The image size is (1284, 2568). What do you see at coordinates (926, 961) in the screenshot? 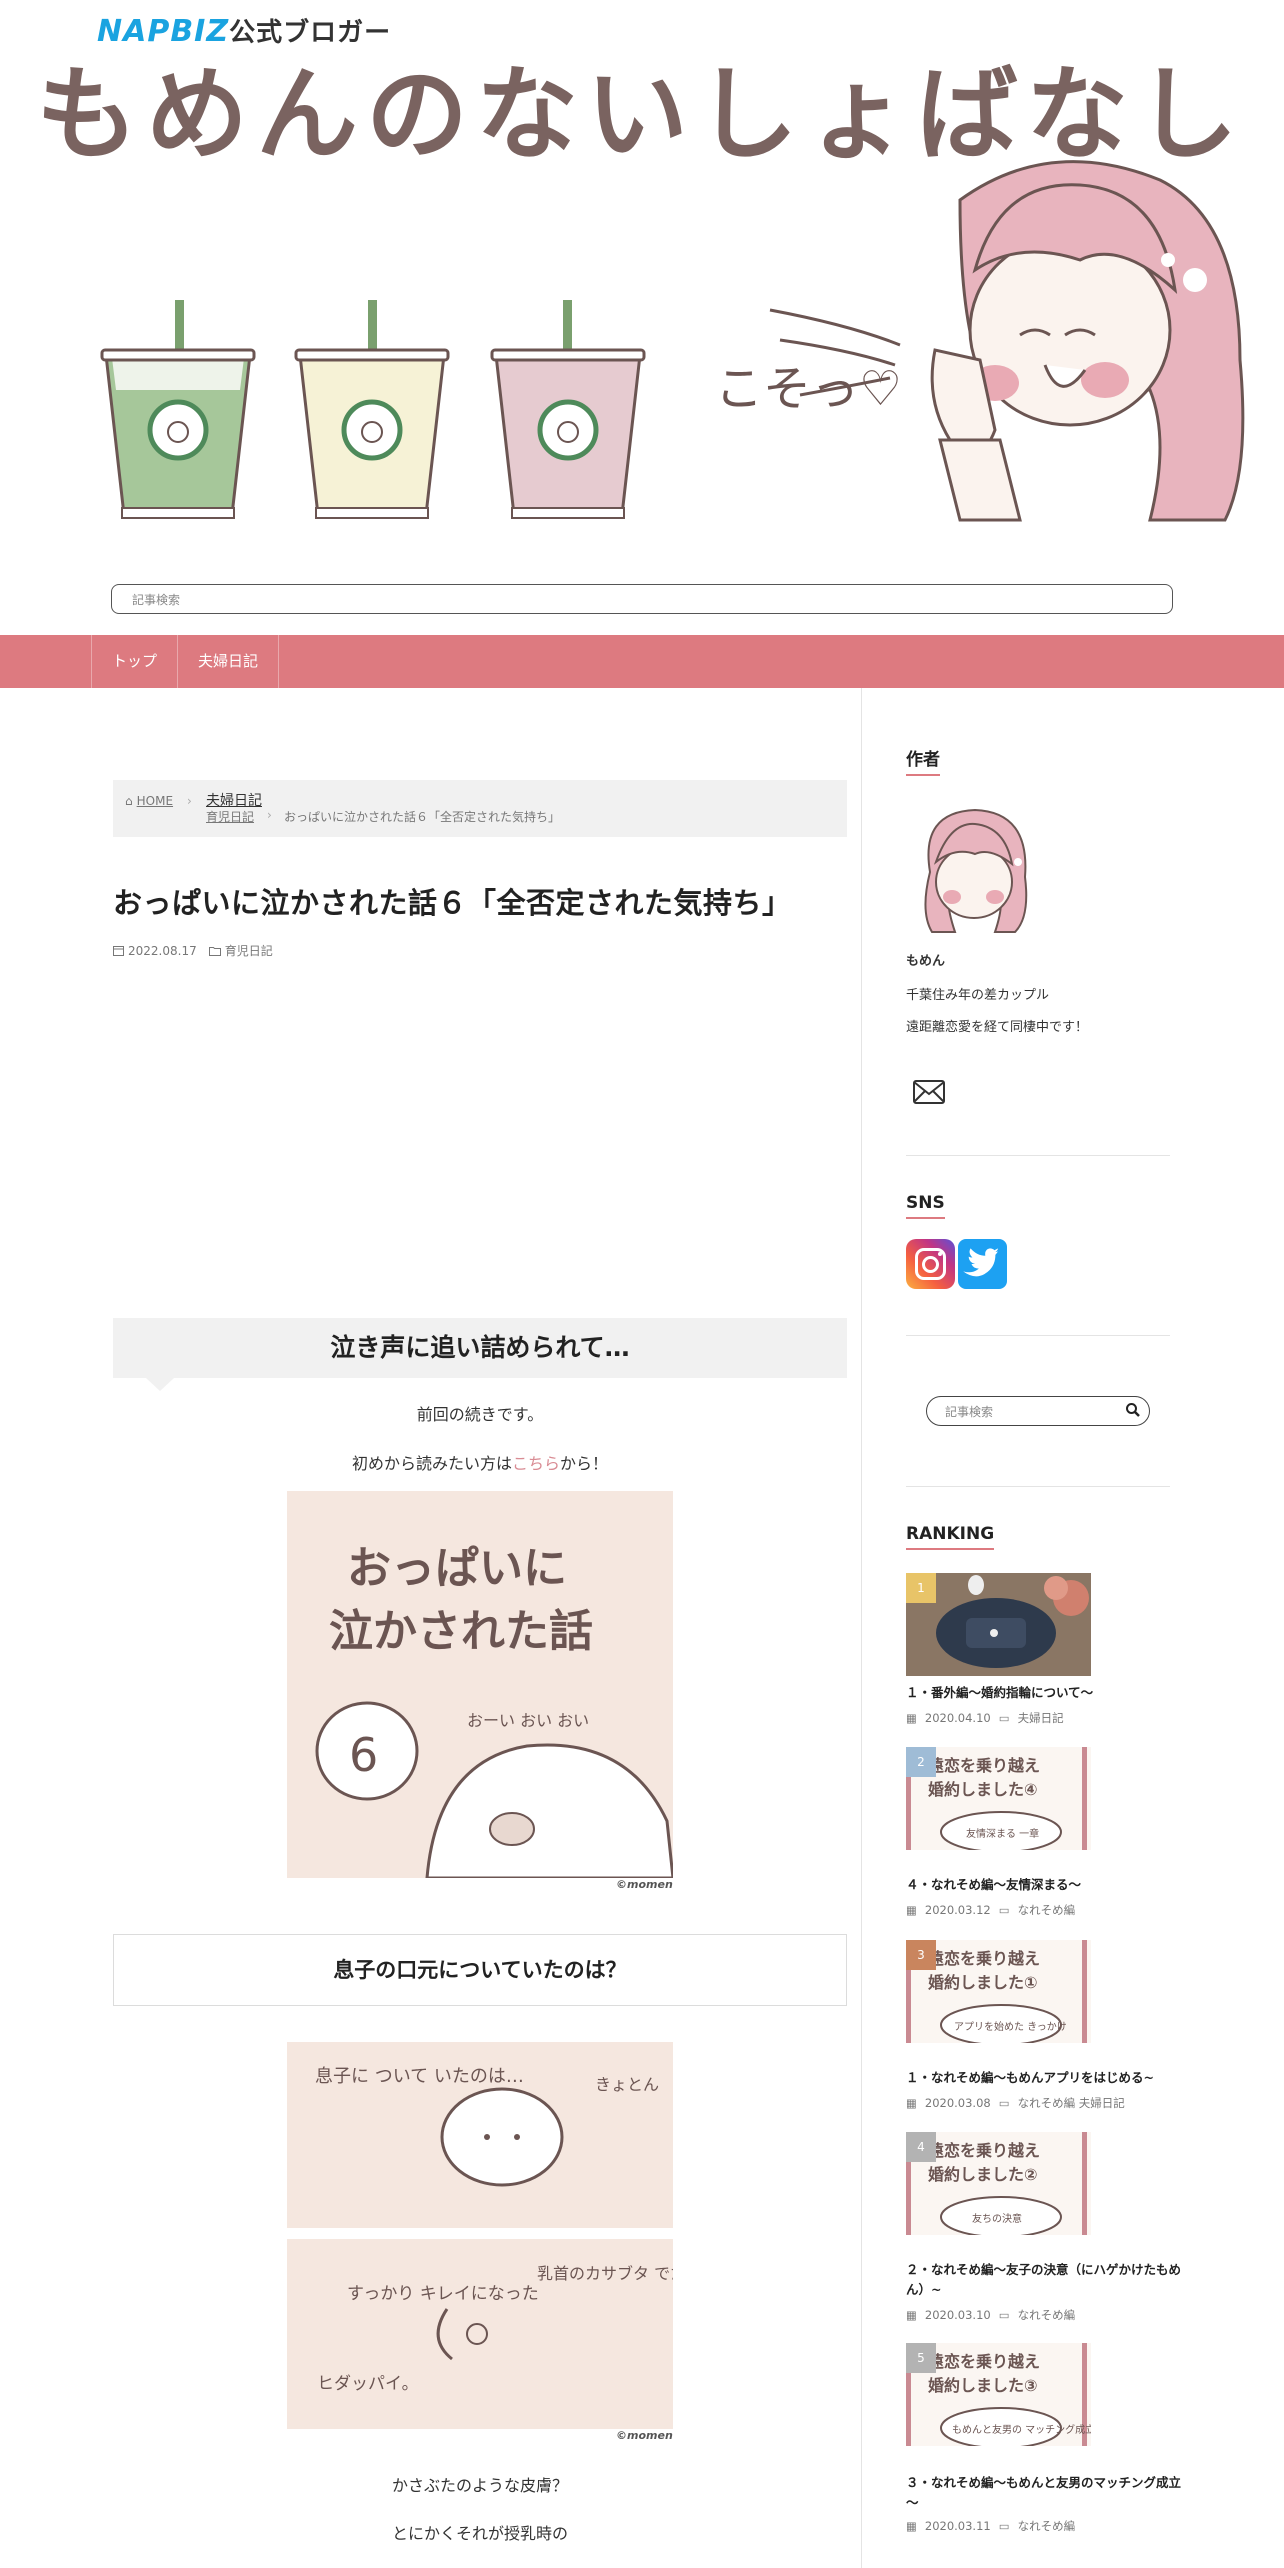
I see `author-name: もめん` at bounding box center [926, 961].